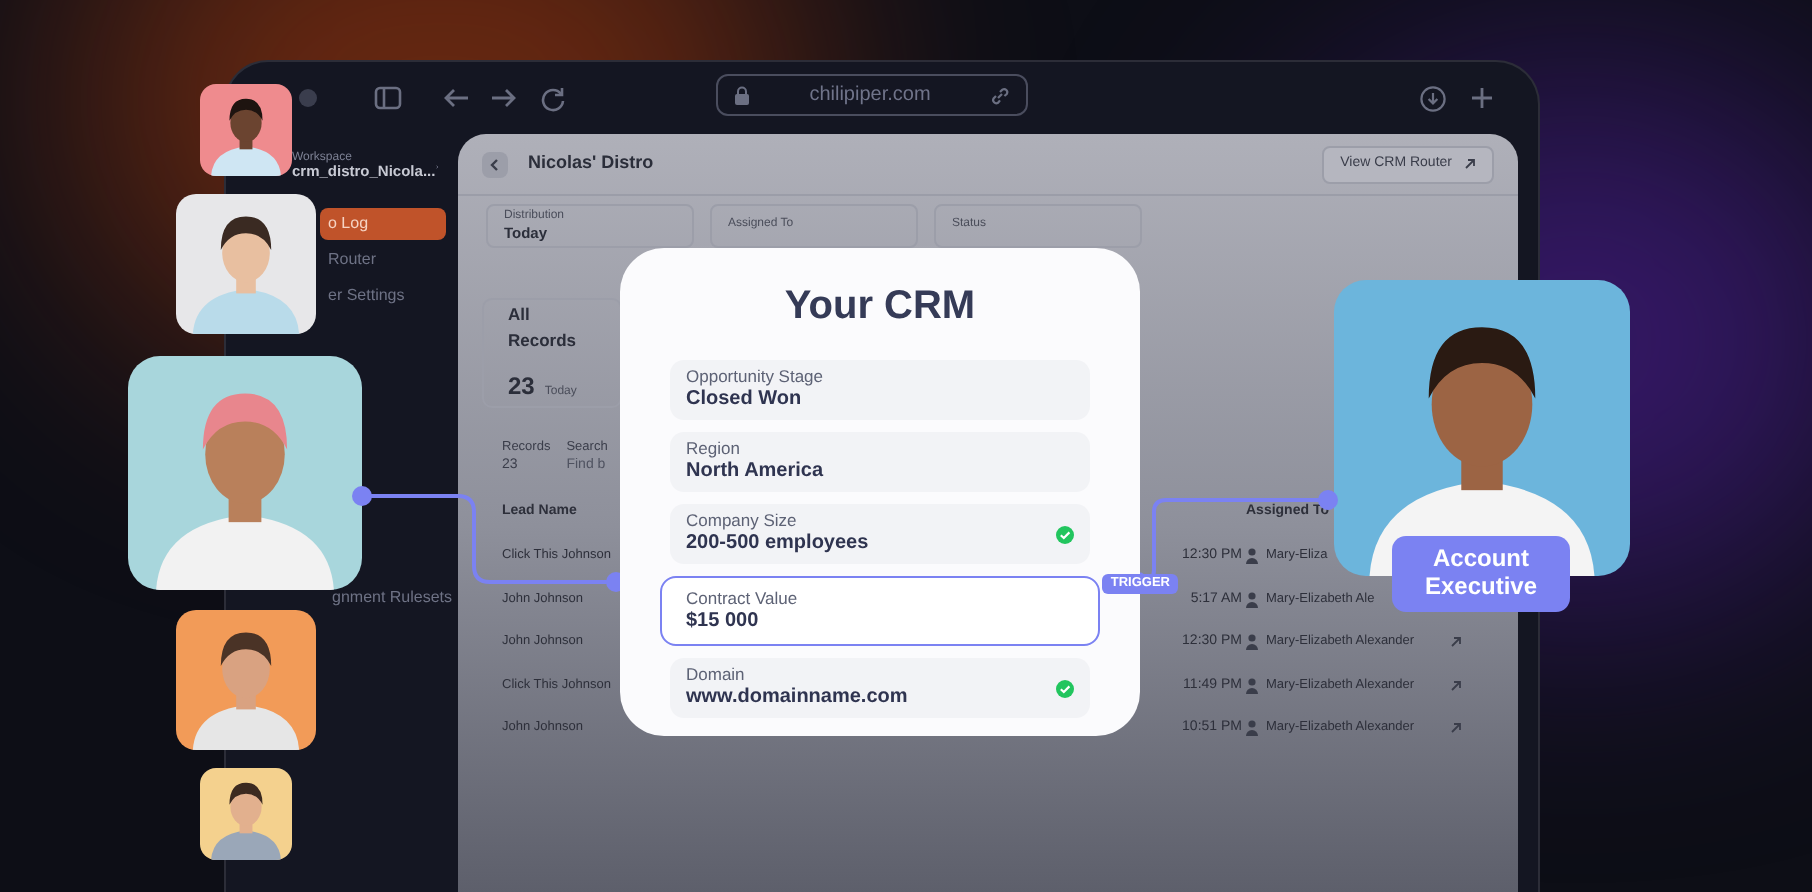 Image resolution: width=1812 pixels, height=892 pixels. Describe the element at coordinates (742, 95) in the screenshot. I see `lock-icon` at that location.